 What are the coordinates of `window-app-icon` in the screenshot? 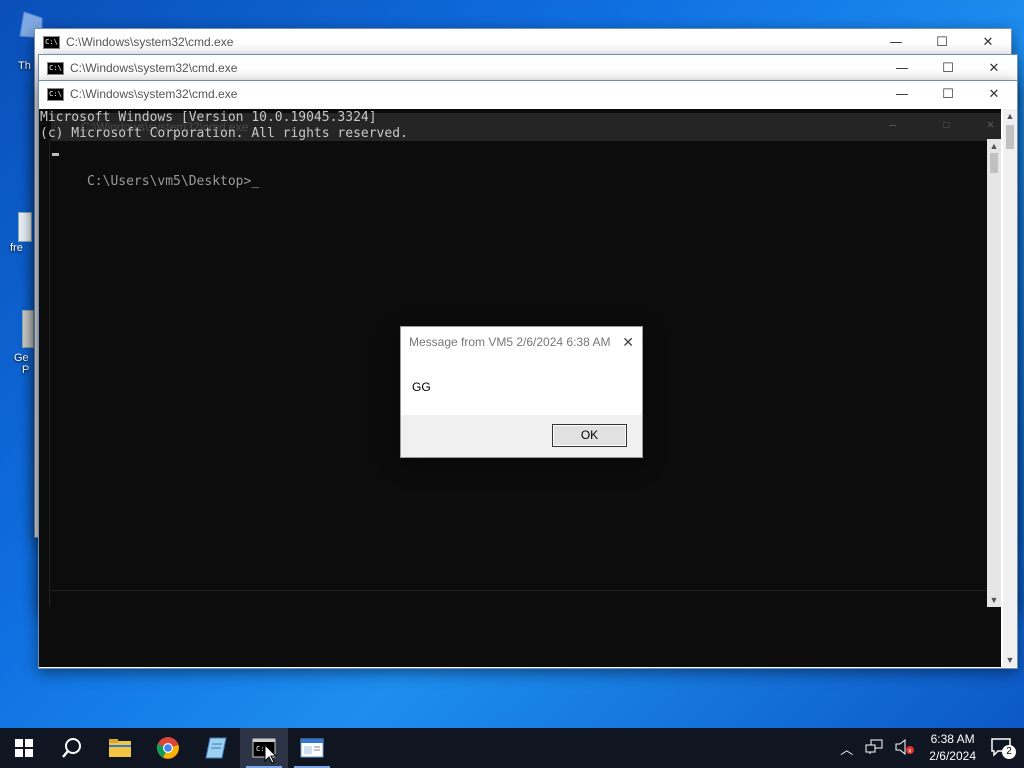 It's located at (312, 748).